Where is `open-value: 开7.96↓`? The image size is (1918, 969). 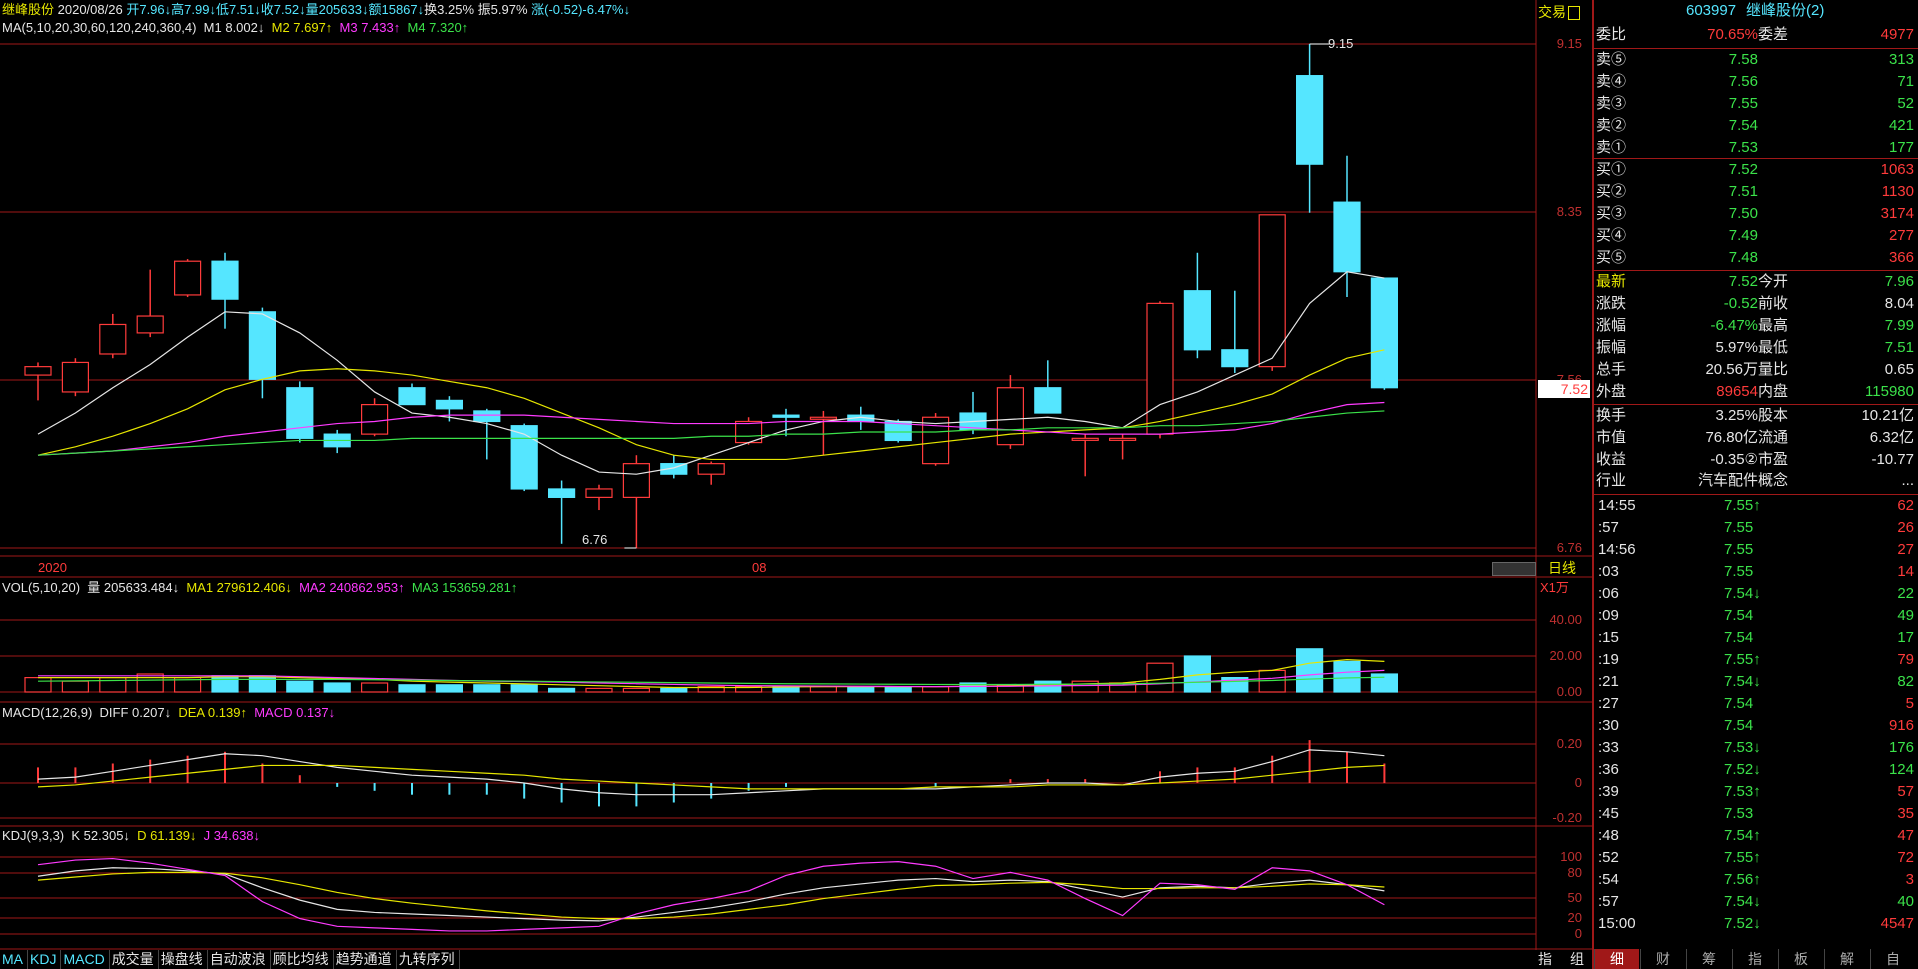
open-value: 开7.96↓ is located at coordinates (149, 9).